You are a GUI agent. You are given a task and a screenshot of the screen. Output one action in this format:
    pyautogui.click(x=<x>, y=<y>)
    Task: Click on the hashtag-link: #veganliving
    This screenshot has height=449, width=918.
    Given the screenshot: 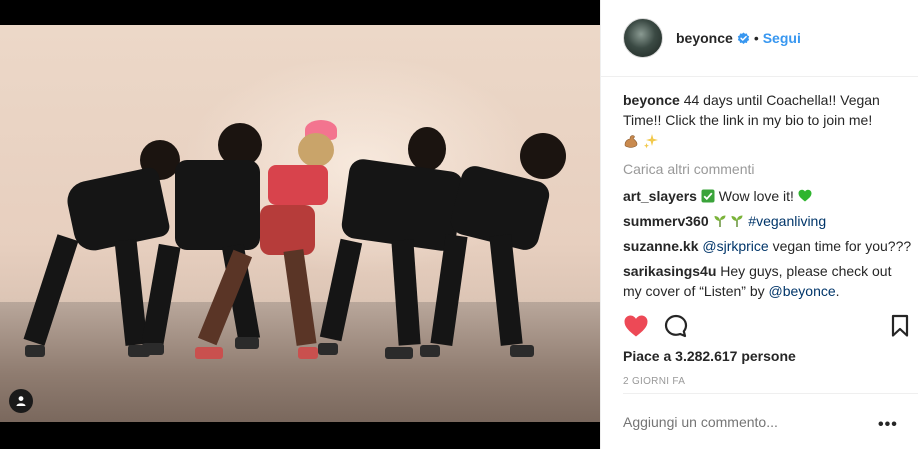 What is the action you would take?
    pyautogui.click(x=787, y=221)
    